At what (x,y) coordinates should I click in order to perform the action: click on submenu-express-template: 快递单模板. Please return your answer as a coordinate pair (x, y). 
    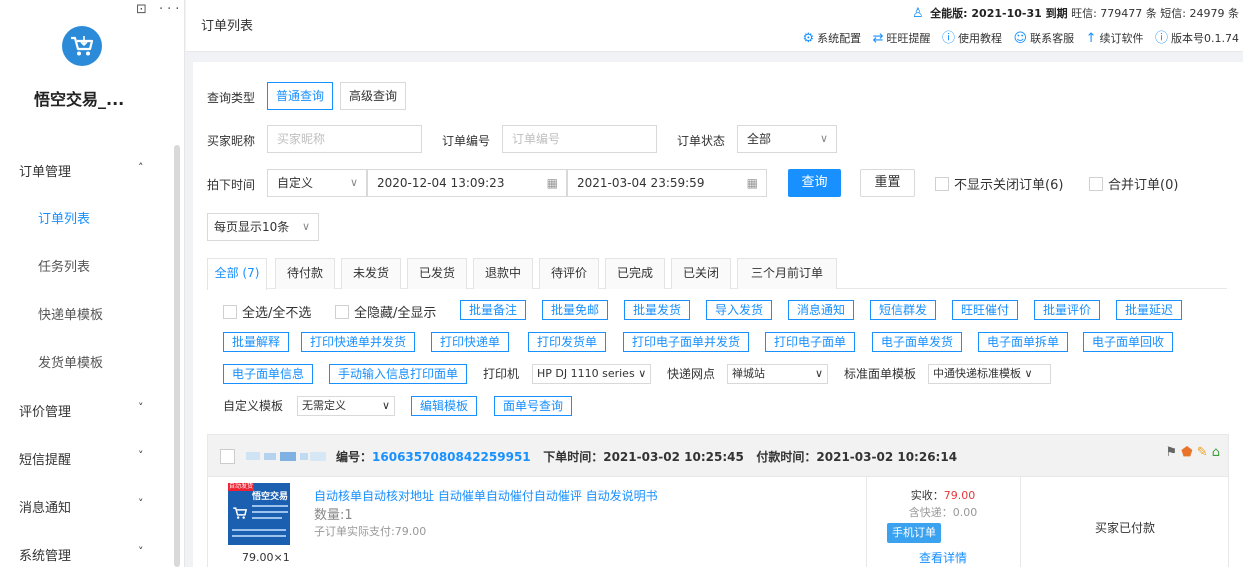
    Looking at the image, I should click on (70, 313).